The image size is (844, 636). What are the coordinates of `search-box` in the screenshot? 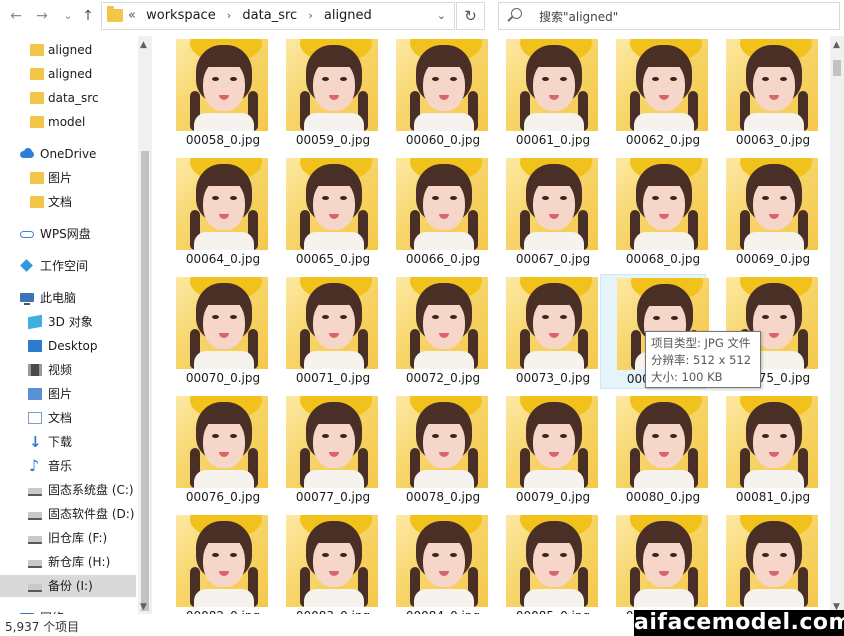 It's located at (669, 16).